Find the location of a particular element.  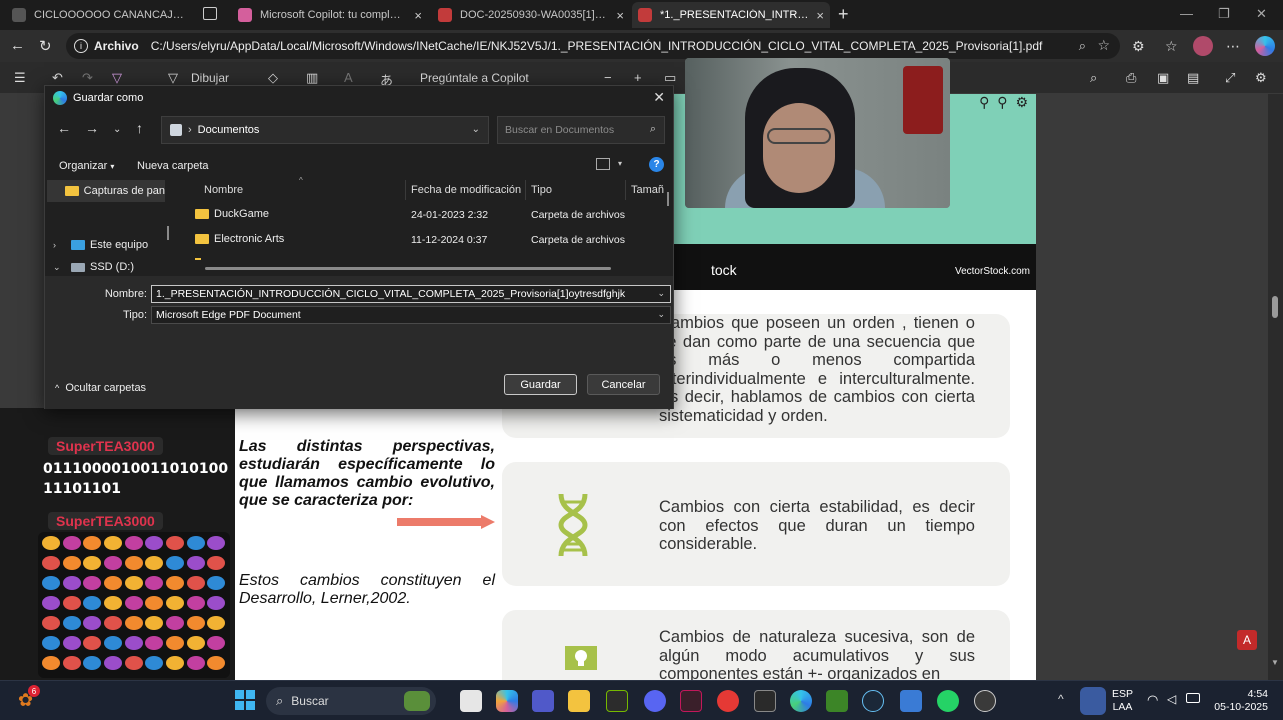

more-menu-icon: ⋯ is located at coordinates (1233, 46).